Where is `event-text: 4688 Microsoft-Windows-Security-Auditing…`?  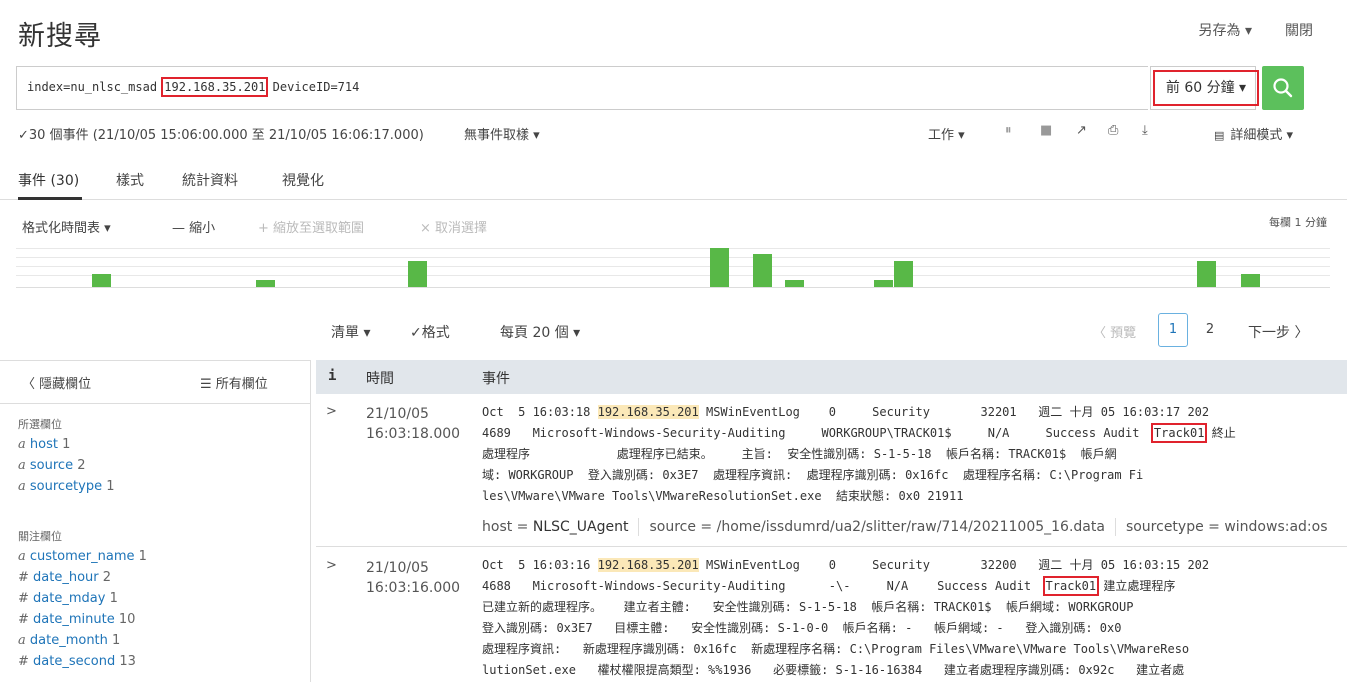
event-text: 4688 Microsoft-Windows-Security-Auditing… is located at coordinates (764, 586).